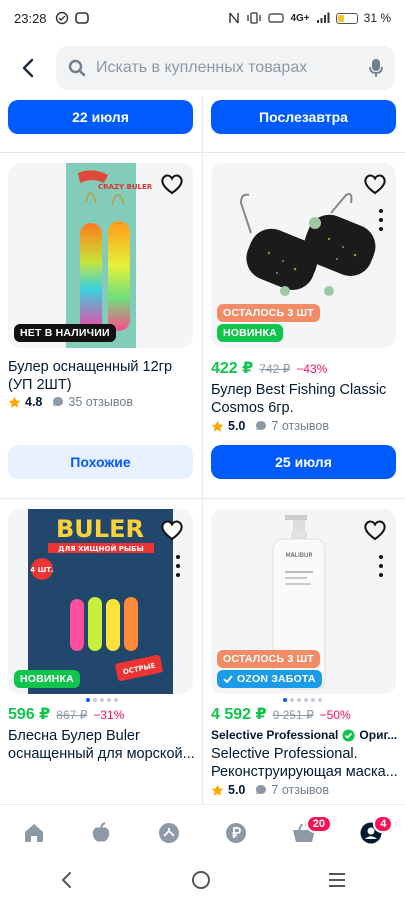 Image resolution: width=405 pixels, height=900 pixels. Describe the element at coordinates (77, 68) in the screenshot. I see `search-icon` at that location.